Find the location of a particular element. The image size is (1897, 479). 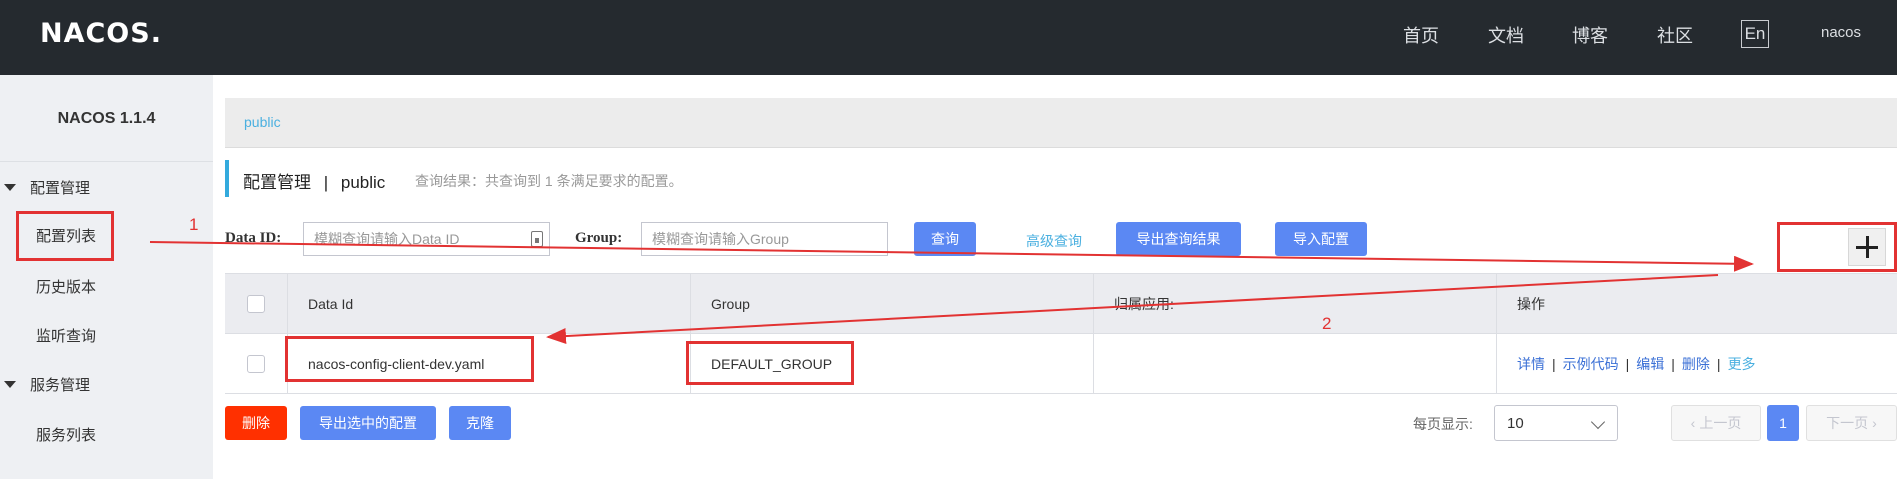

action-detail-link: 详情 is located at coordinates (1531, 364).